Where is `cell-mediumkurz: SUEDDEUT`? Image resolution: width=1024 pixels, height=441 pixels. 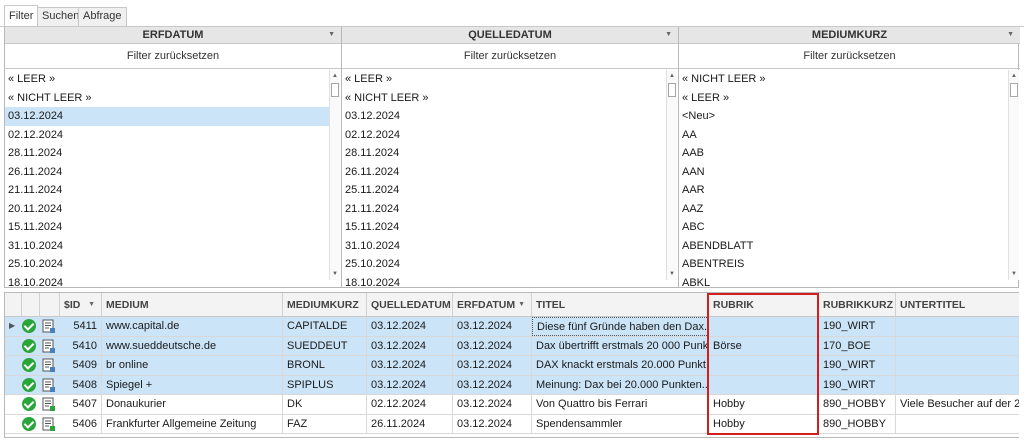 cell-mediumkurz: SUEDDEUT is located at coordinates (325, 346).